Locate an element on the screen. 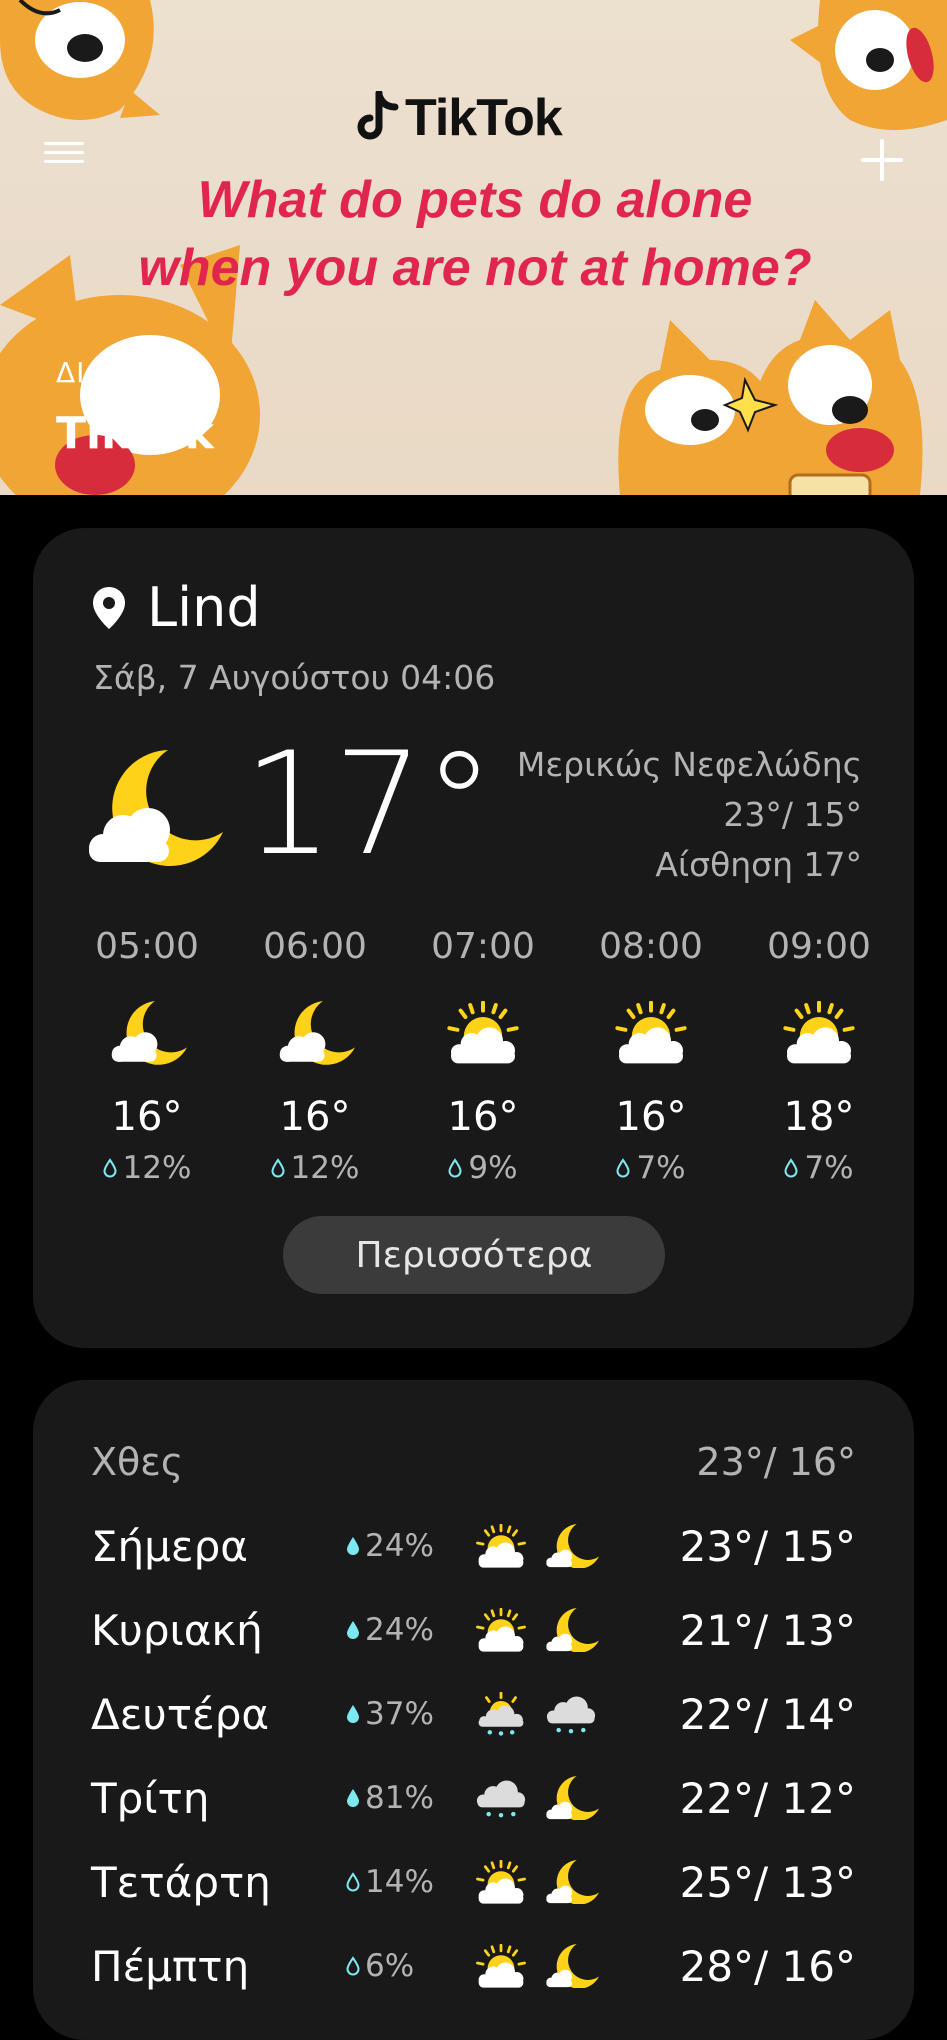 The width and height of the screenshot is (947, 2040). daily-row: Δευτέρα 37% 22°/ 14° is located at coordinates (473, 1714).